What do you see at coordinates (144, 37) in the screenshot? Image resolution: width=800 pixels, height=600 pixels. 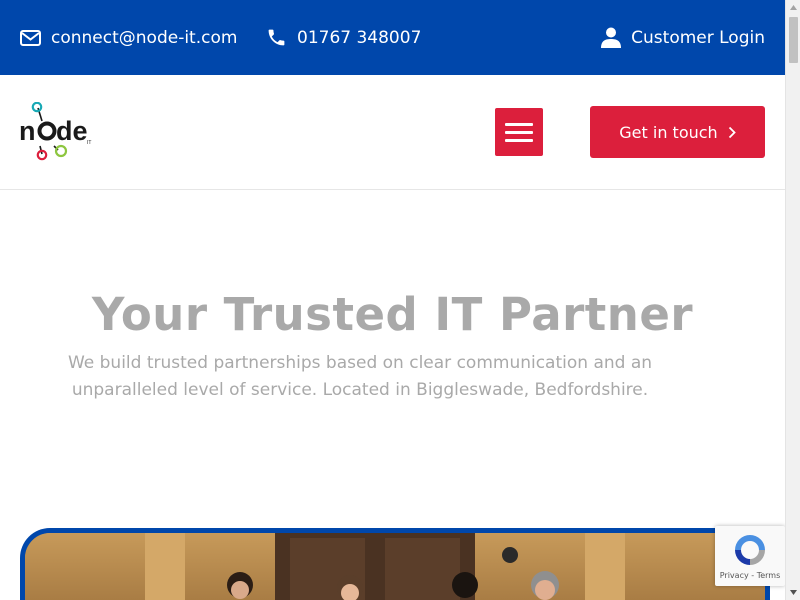 I see `email-text: connect@node-it.com` at bounding box center [144, 37].